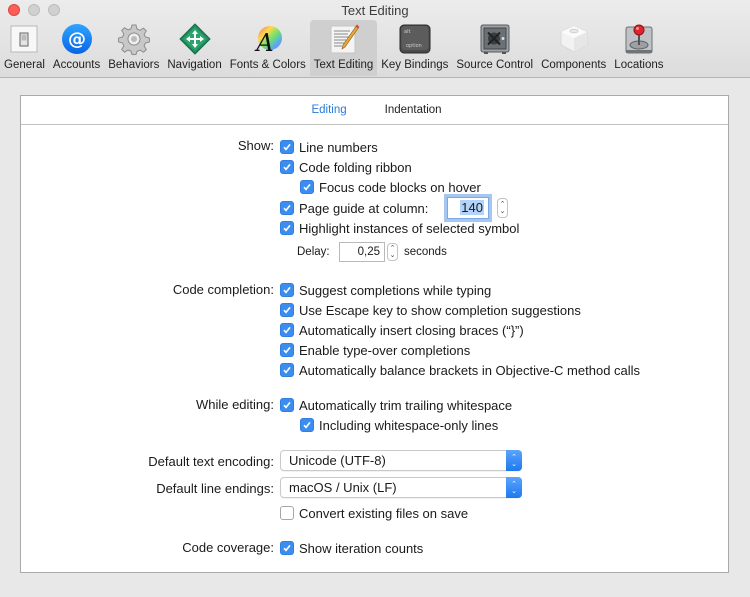 The width and height of the screenshot is (750, 597). I want to click on highlight-instances-option: Highlight instances of selected symbol, so click(399, 228).